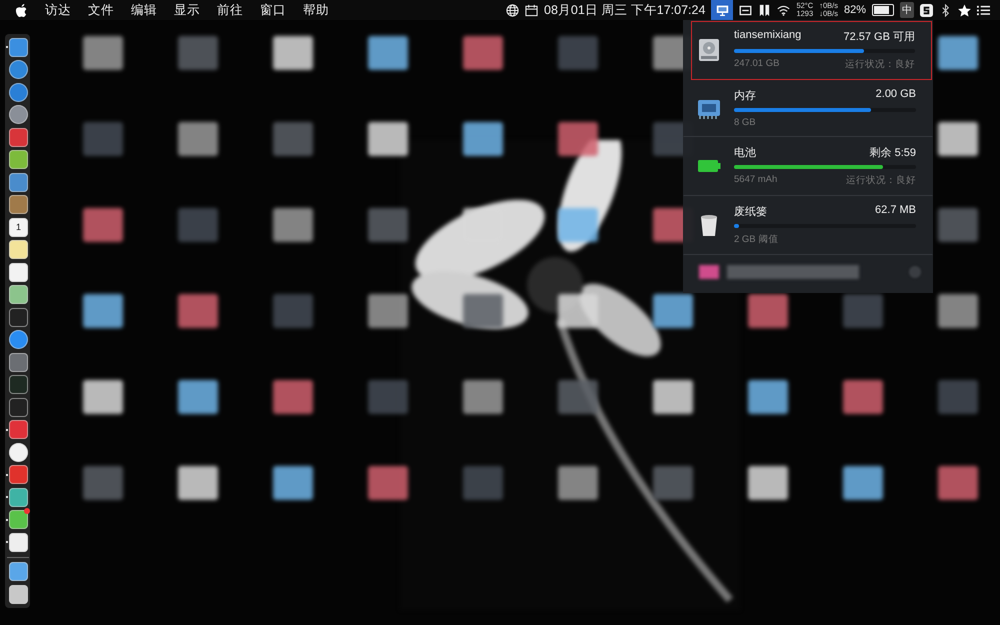 This screenshot has height=625, width=1000. I want to click on calendar-icon, so click(531, 10).